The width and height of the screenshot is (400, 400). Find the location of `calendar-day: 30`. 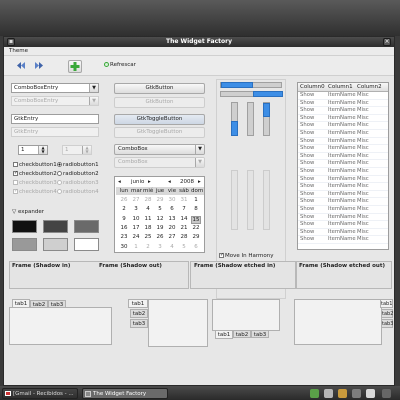

calendar-day: 30 is located at coordinates (172, 200).